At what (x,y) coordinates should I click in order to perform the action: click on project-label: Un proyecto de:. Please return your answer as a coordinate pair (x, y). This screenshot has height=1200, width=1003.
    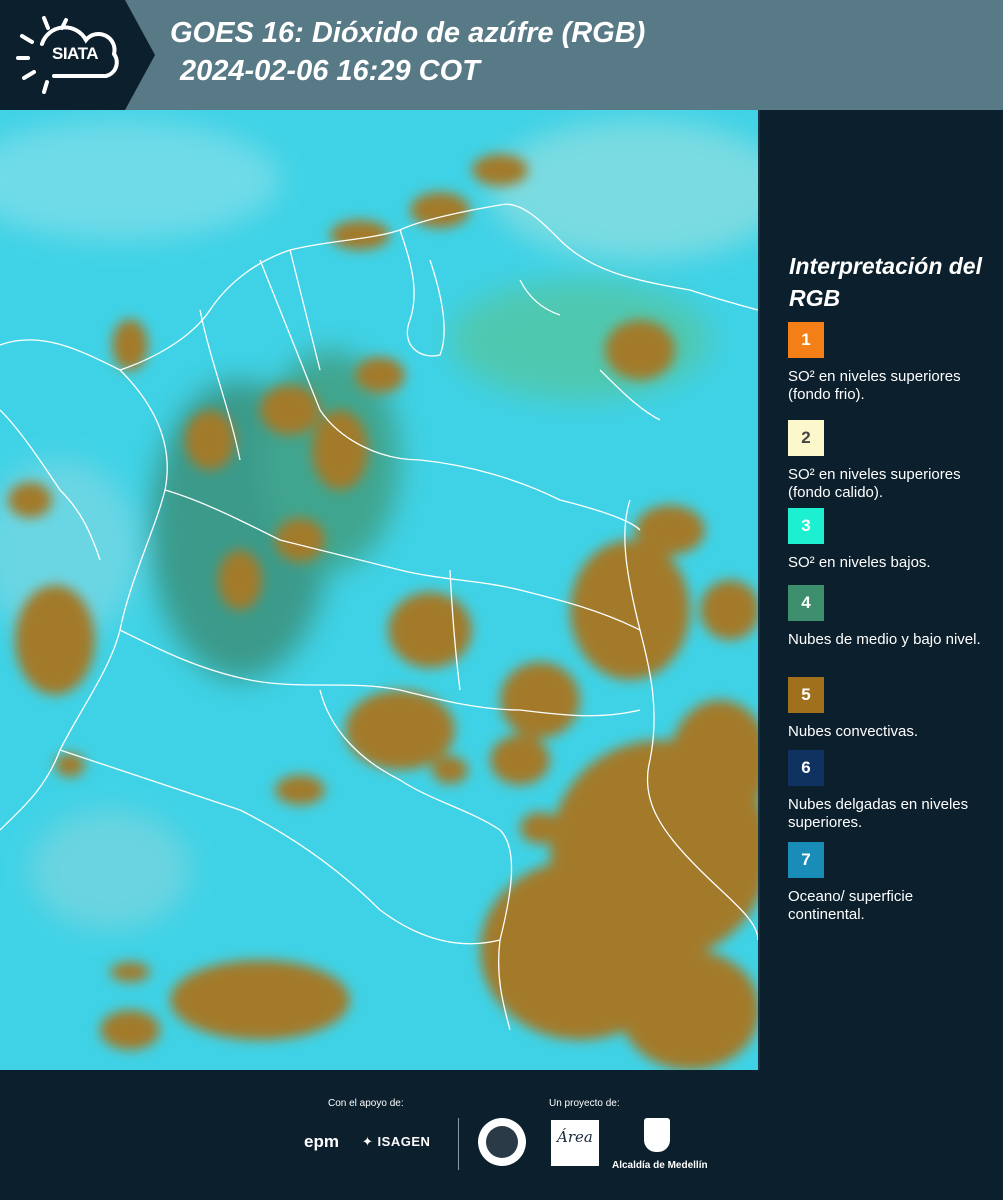
    Looking at the image, I should click on (584, 1103).